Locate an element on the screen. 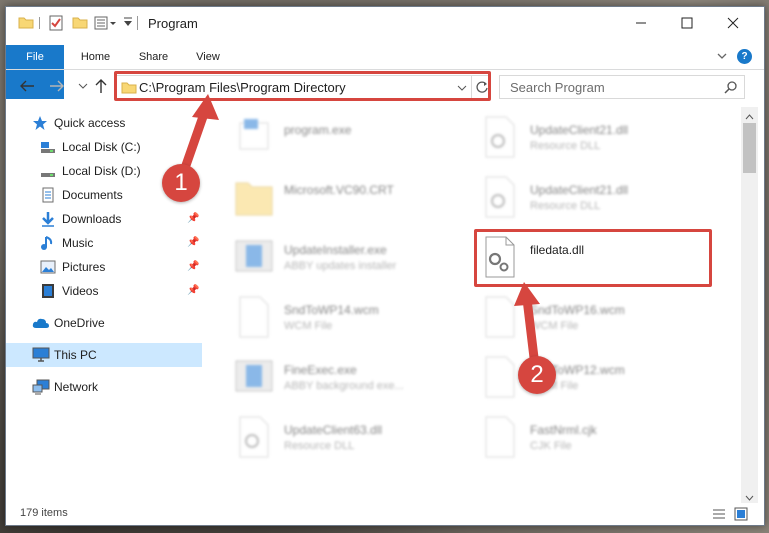 This screenshot has height=533, width=769. sidebar-item-label: Documents is located at coordinates (92, 195).